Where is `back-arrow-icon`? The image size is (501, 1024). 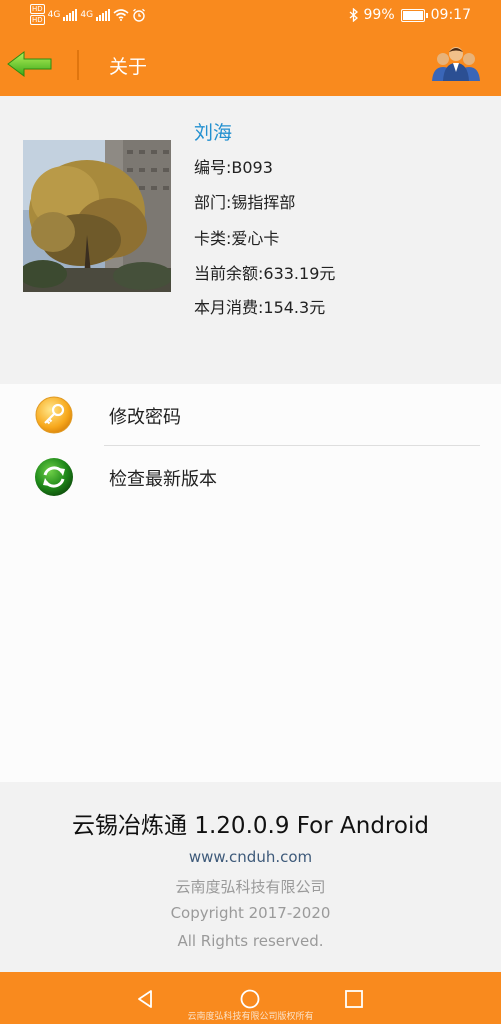 back-arrow-icon is located at coordinates (29, 64).